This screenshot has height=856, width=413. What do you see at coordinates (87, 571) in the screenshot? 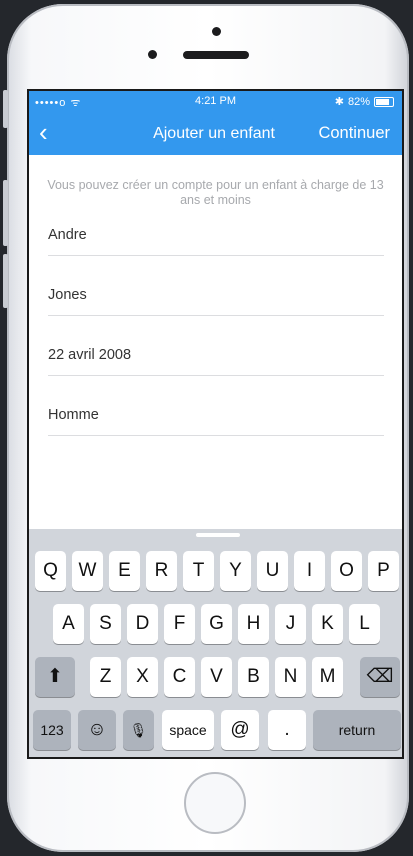
I see `key-w: W` at bounding box center [87, 571].